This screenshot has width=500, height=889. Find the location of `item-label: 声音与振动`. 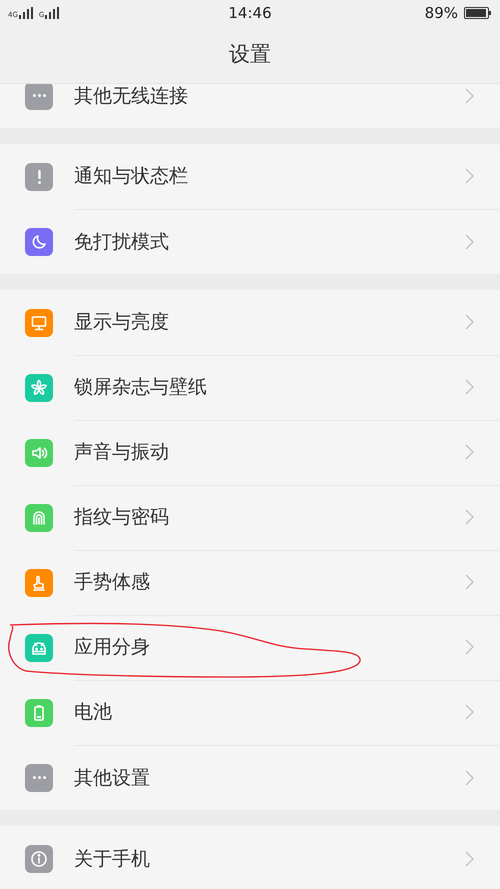

item-label: 声音与振动 is located at coordinates (122, 452).